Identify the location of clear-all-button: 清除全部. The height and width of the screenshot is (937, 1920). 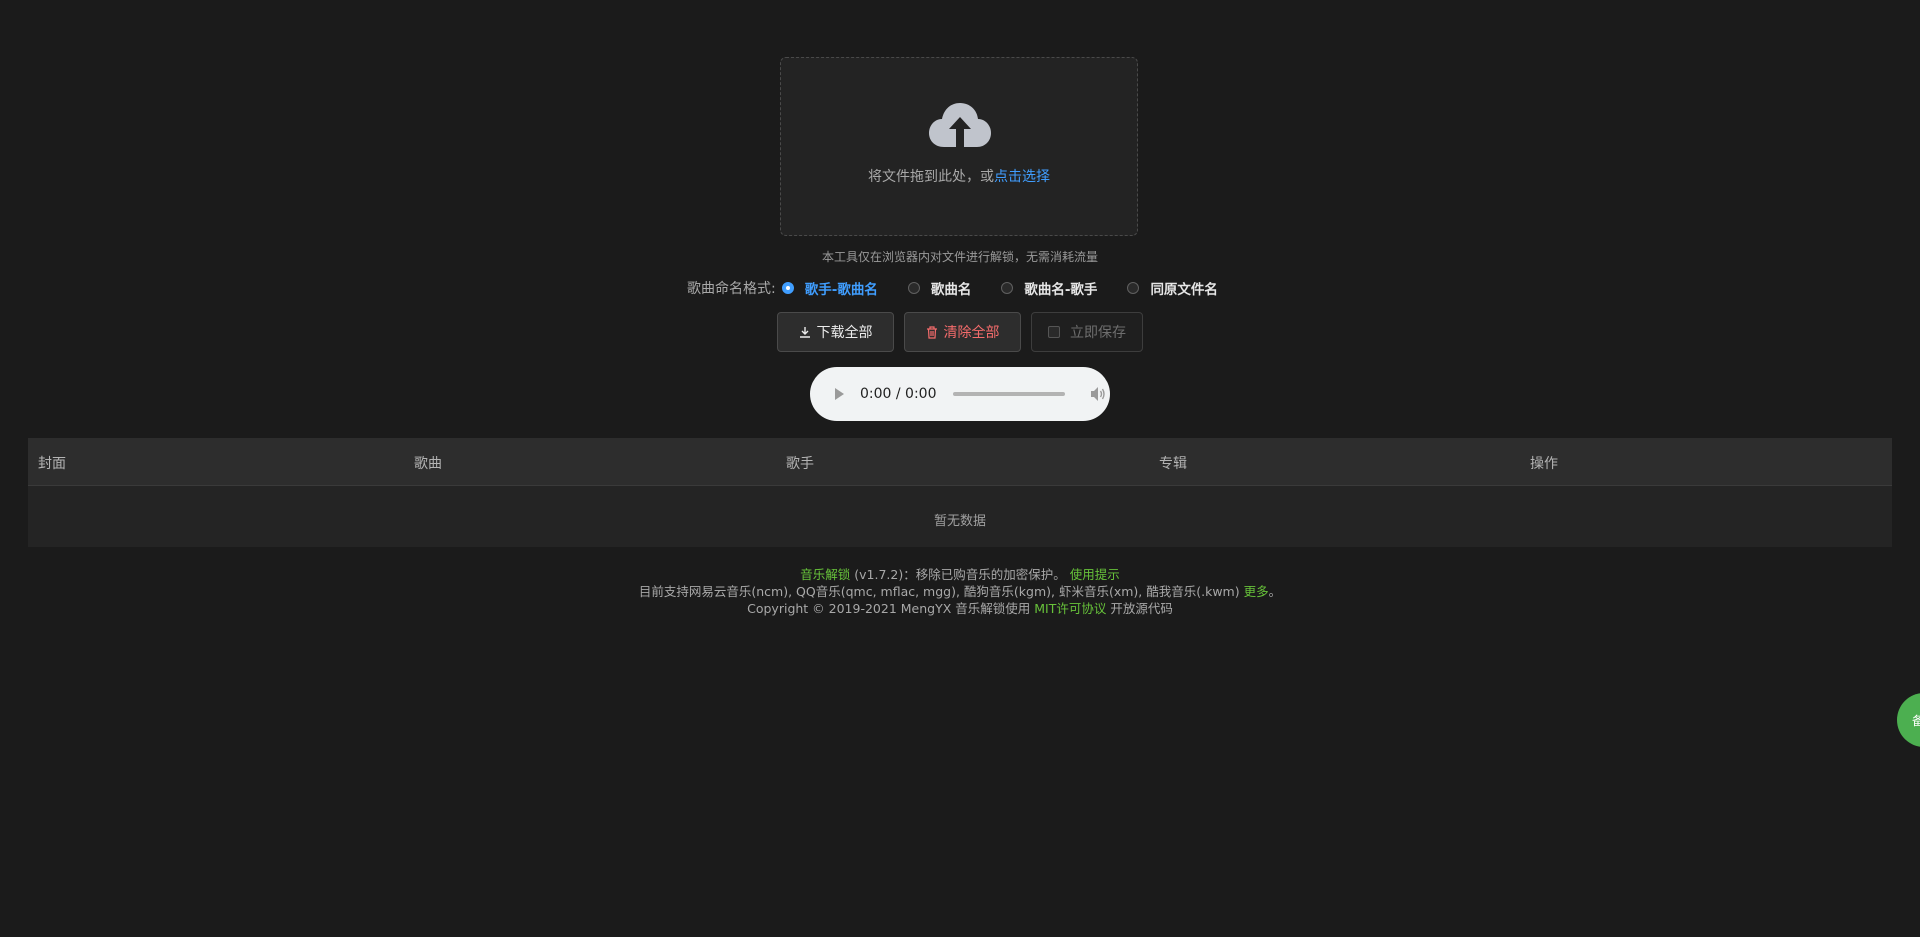
(962, 332).